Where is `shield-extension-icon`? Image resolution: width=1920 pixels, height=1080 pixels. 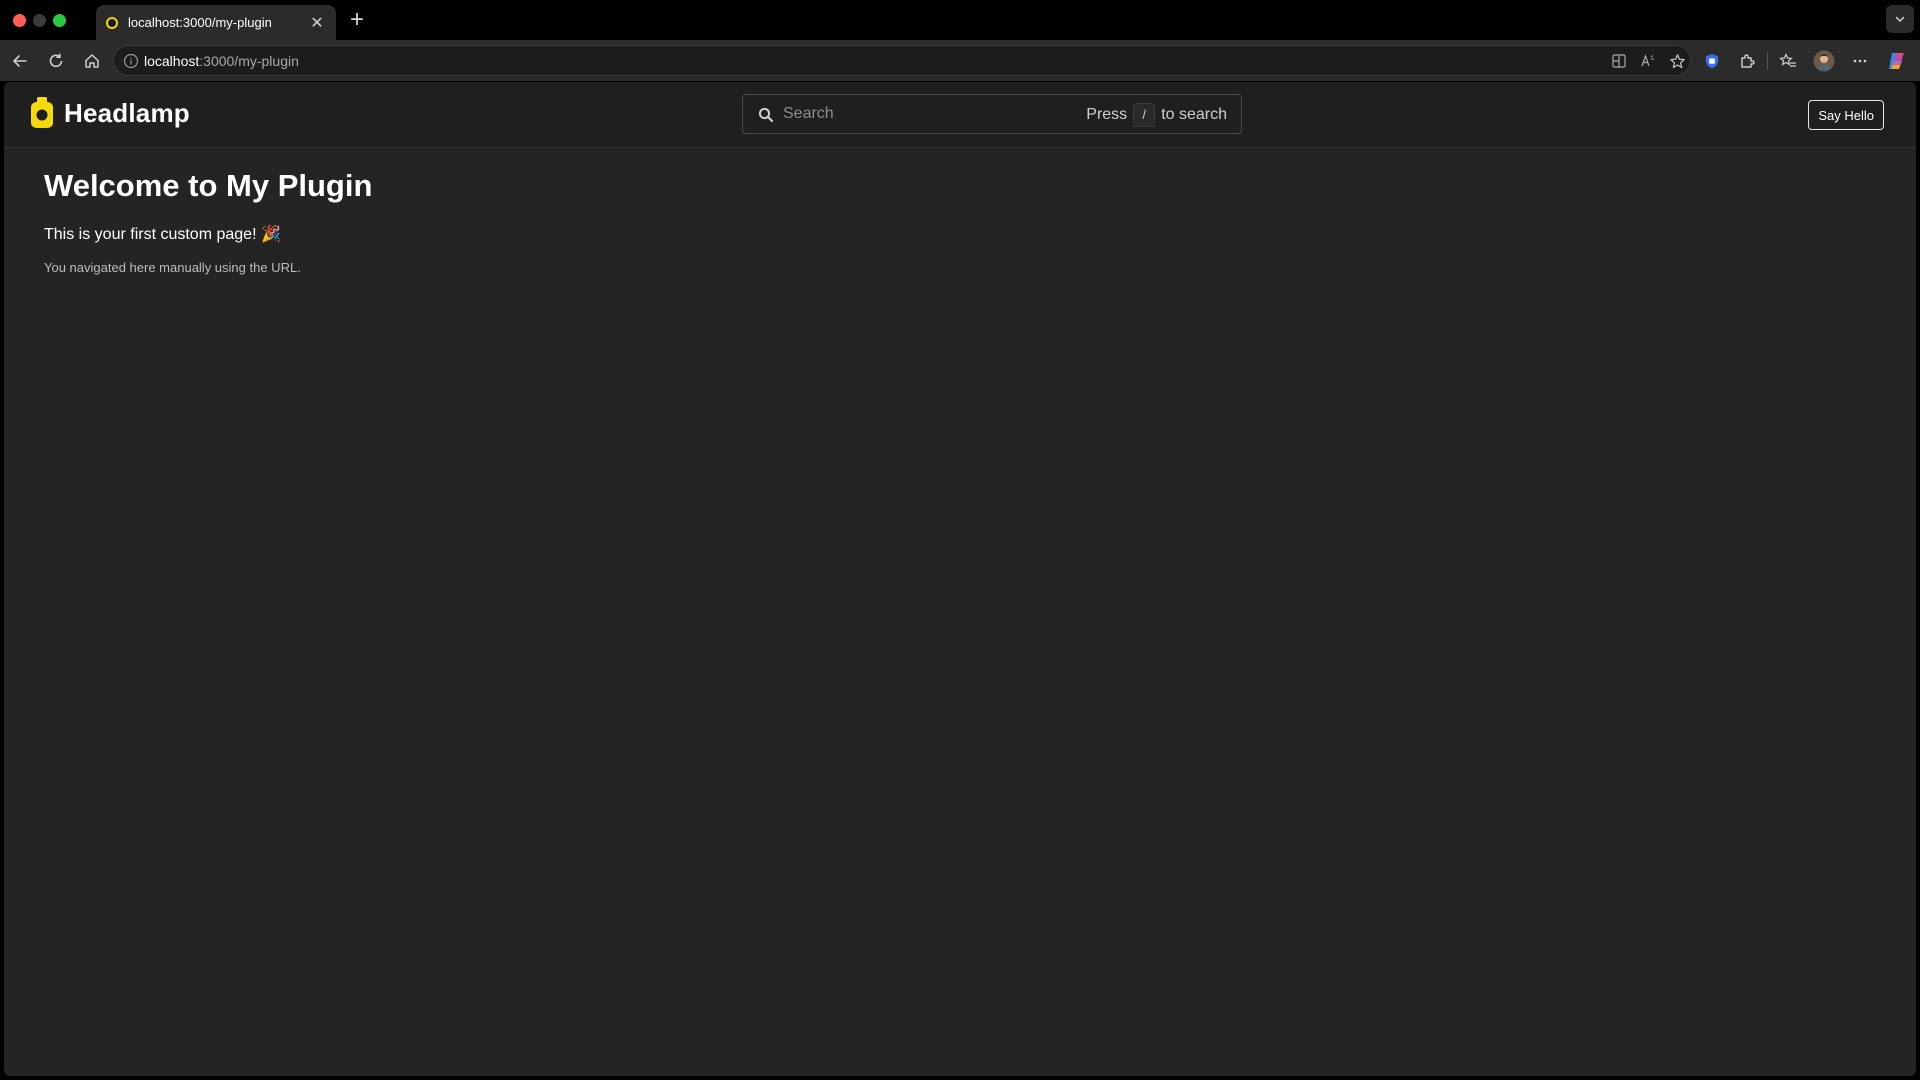 shield-extension-icon is located at coordinates (1712, 61).